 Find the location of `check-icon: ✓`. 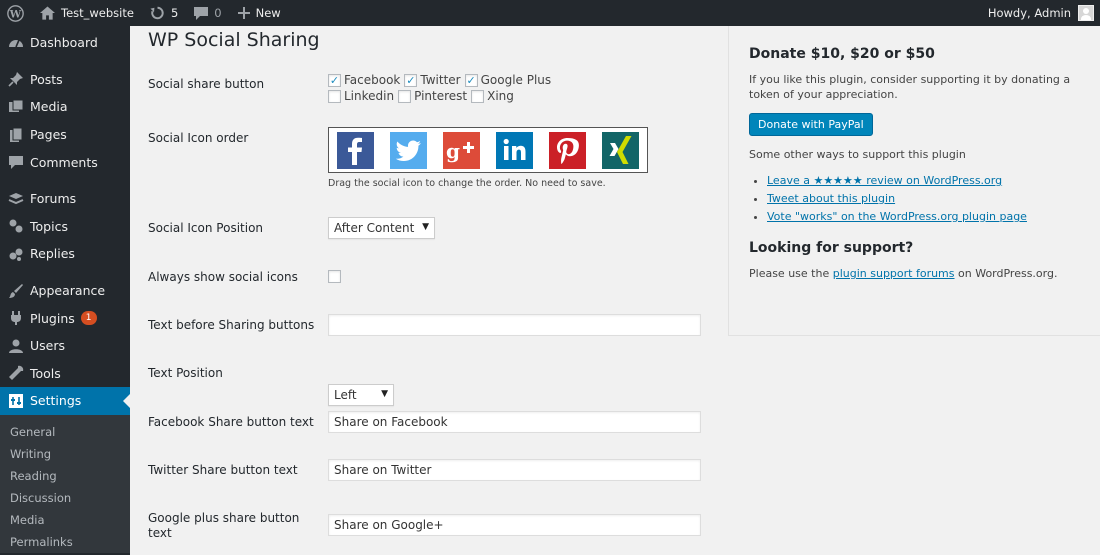

check-icon: ✓ is located at coordinates (471, 80).